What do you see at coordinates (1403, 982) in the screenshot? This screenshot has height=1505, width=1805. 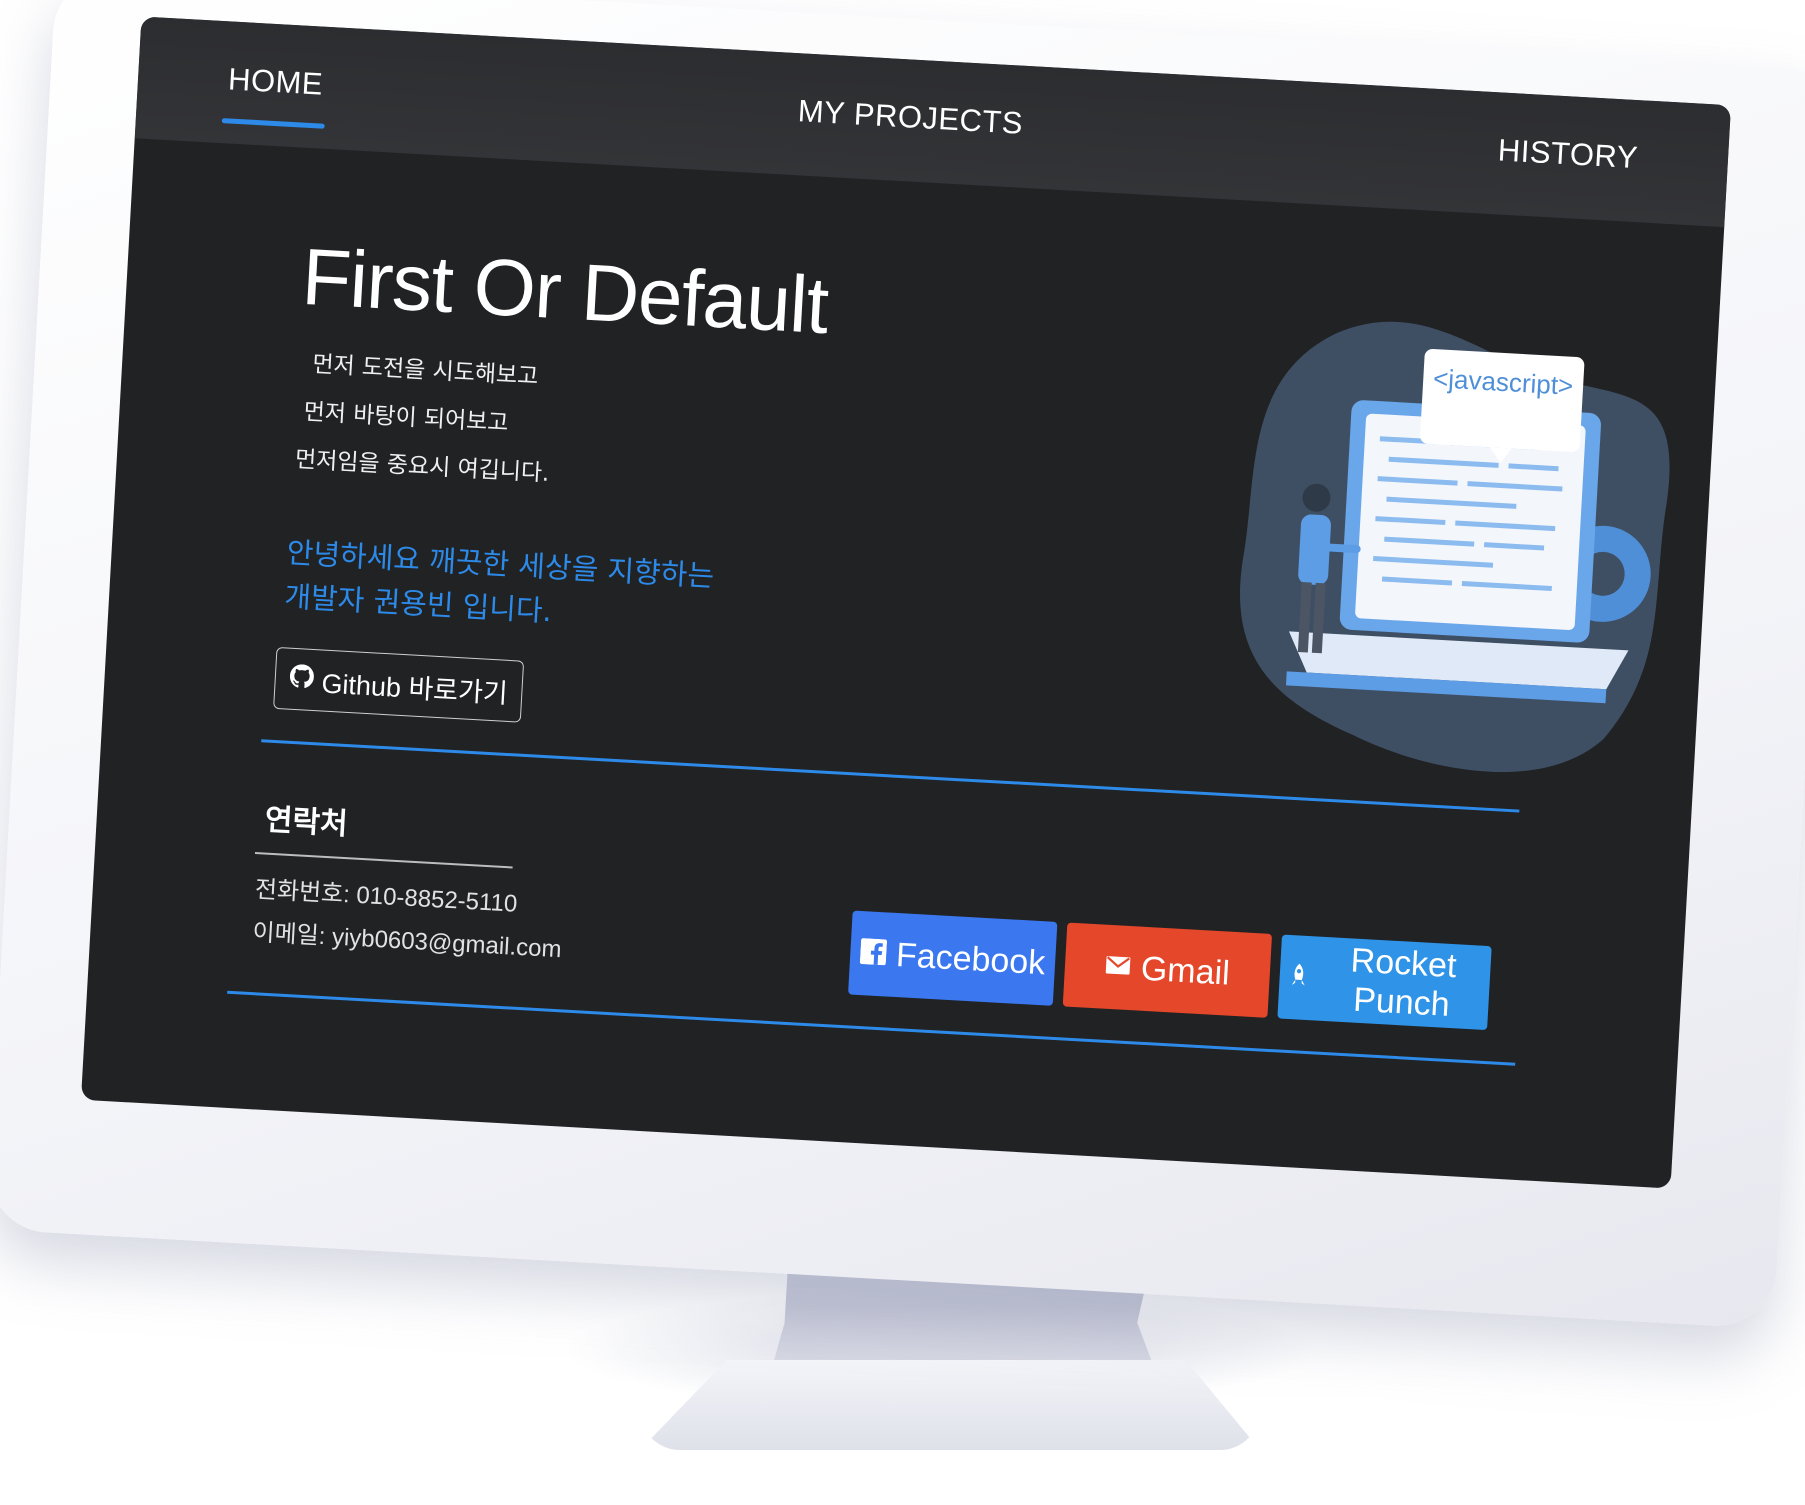 I see `rocketpunch-button-label: Rocket Punch` at bounding box center [1403, 982].